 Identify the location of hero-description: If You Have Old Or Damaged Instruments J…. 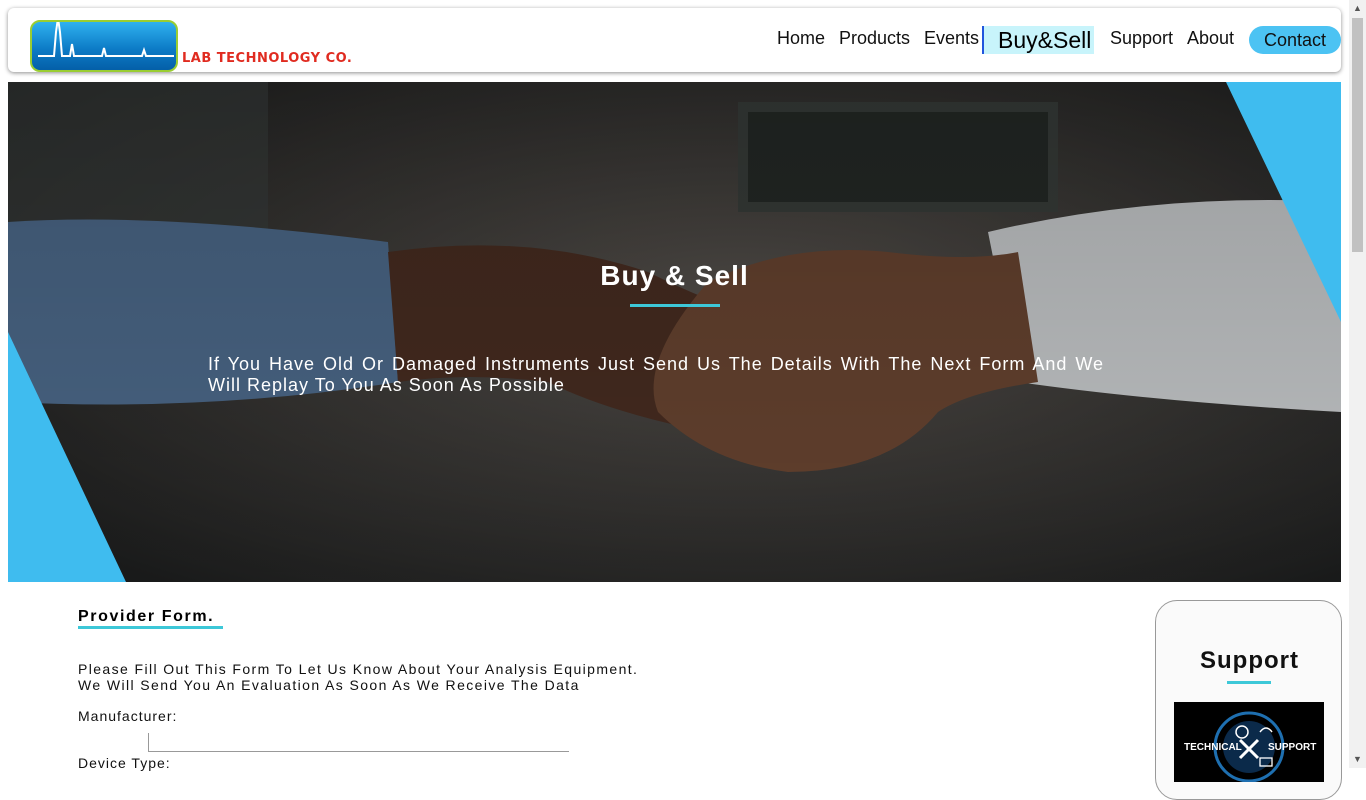
(656, 374).